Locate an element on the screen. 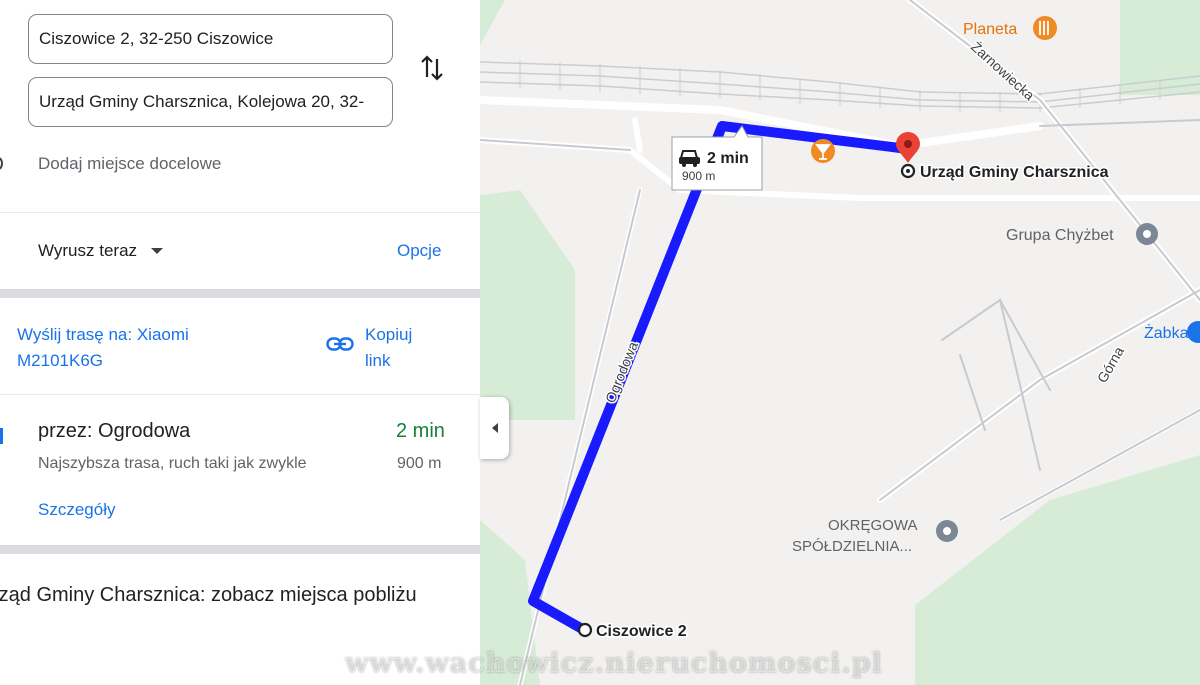  watermark: www.wachowicz.nieruchomosci.pl is located at coordinates (614, 663).